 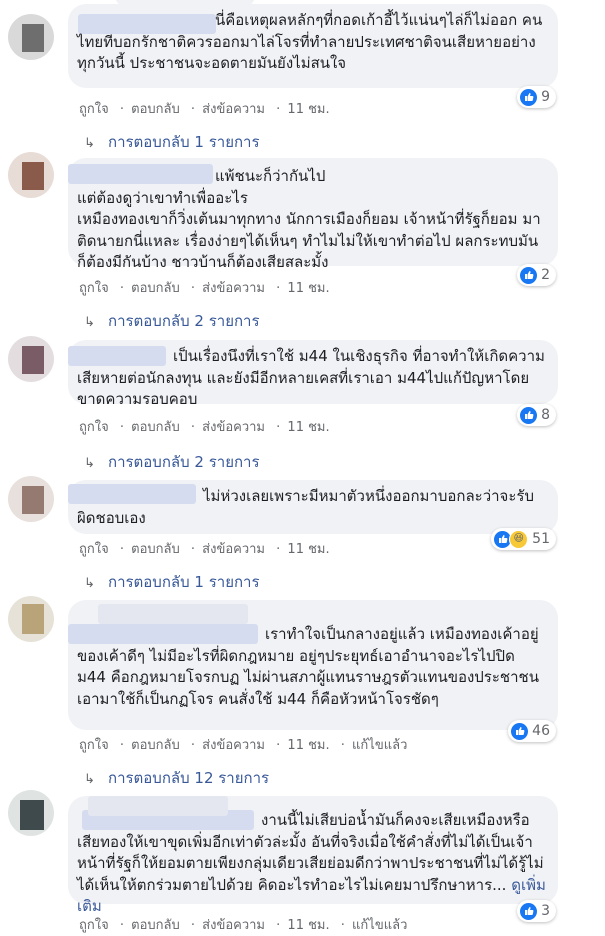 What do you see at coordinates (173, 614) in the screenshot?
I see `commenter-name-extra` at bounding box center [173, 614].